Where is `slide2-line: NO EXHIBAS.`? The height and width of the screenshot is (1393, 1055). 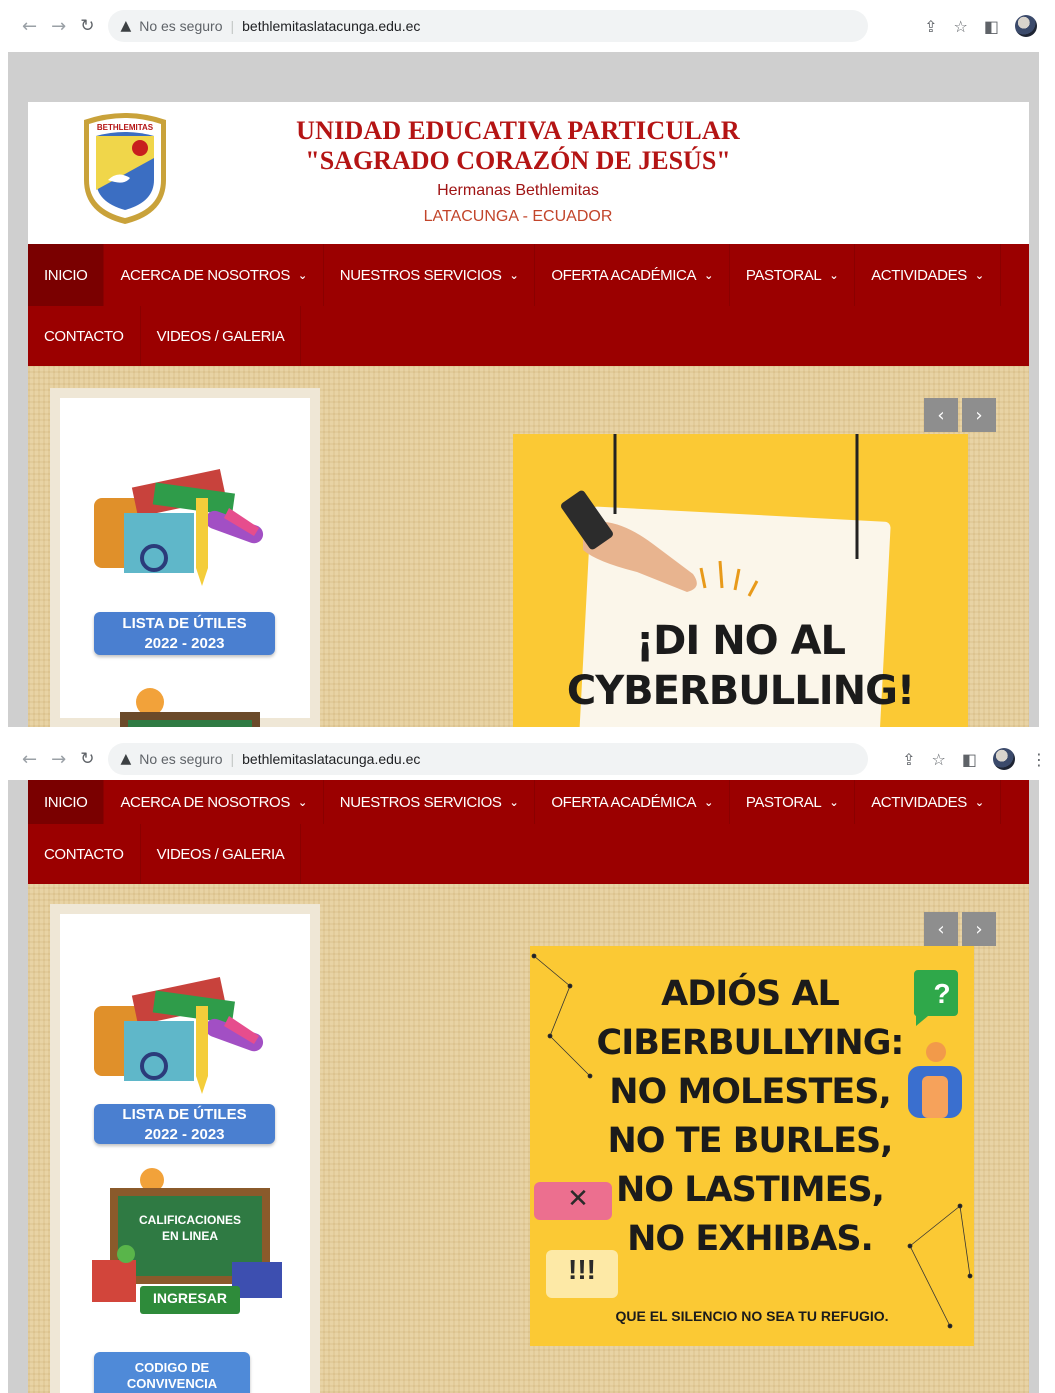 slide2-line: NO EXHIBAS. is located at coordinates (750, 1239).